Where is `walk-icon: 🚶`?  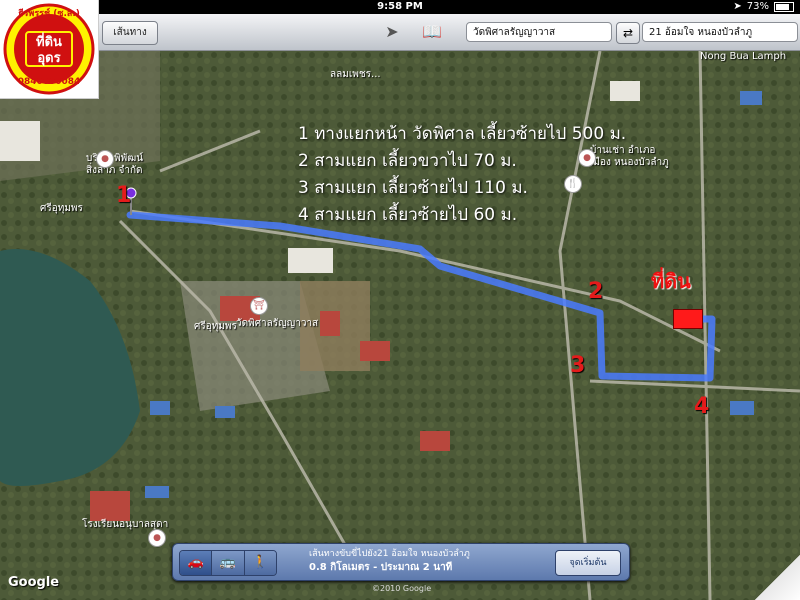 walk-icon: 🚶 is located at coordinates (260, 563).